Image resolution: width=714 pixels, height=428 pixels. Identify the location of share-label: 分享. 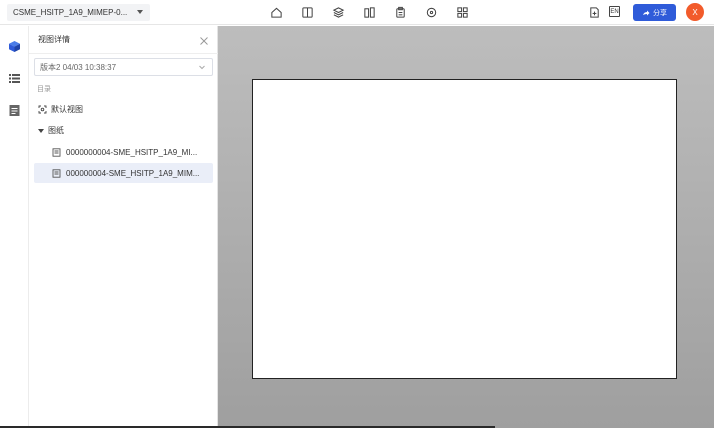
(660, 13).